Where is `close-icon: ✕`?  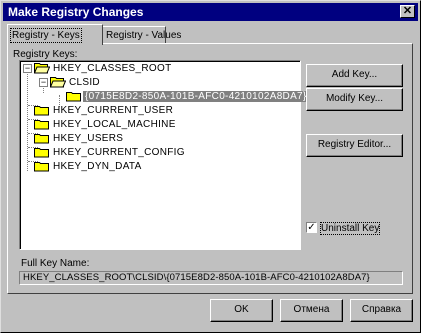 close-icon: ✕ is located at coordinates (407, 11).